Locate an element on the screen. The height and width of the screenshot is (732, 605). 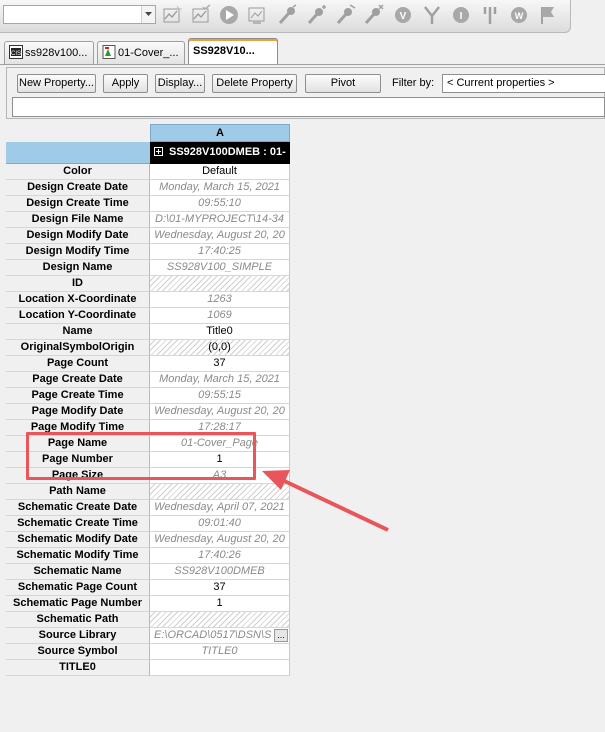
property-name: Location X-Coordinate is located at coordinates (78, 300).